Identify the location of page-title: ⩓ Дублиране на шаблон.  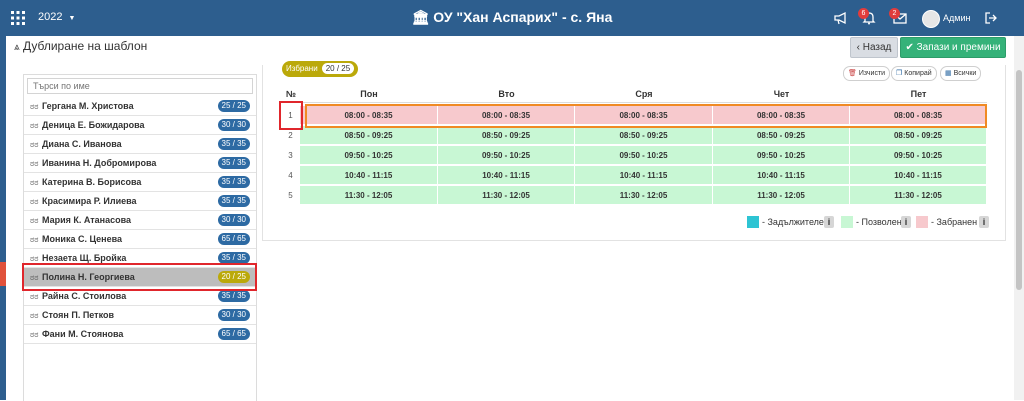
(80, 46).